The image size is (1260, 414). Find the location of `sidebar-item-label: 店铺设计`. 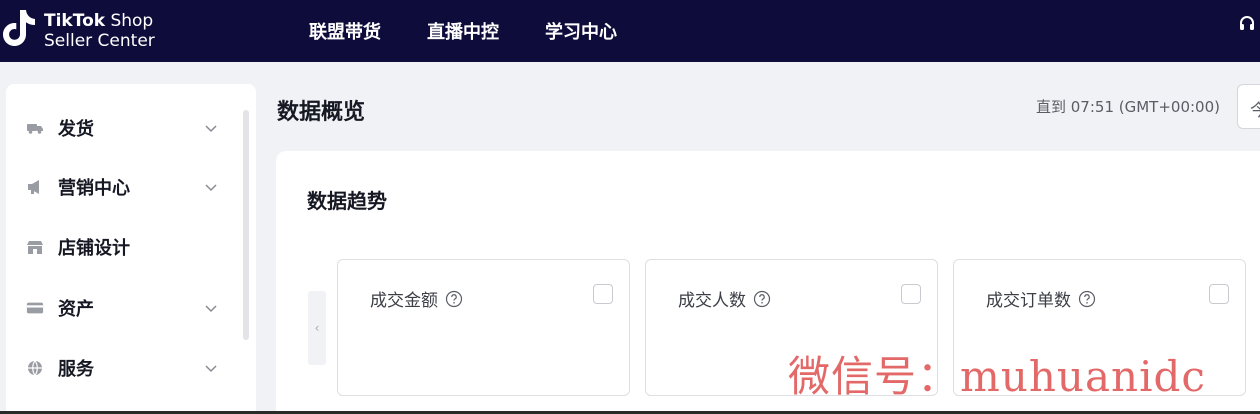

sidebar-item-label: 店铺设计 is located at coordinates (94, 248).